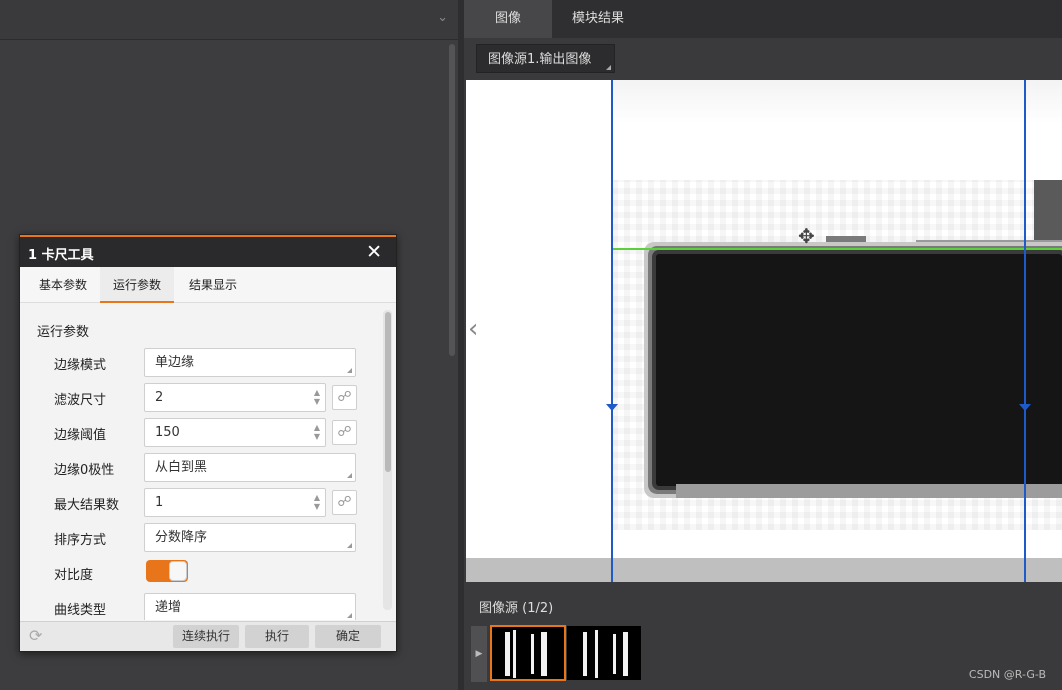 The image size is (1062, 690). Describe the element at coordinates (540, 59) in the screenshot. I see `image-source-select-label: 图像源1.输出图像` at that location.